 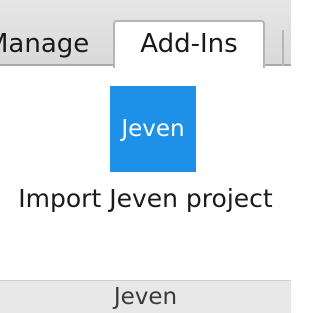 I want to click on tab-add-ins-label: Add-Ins, so click(x=189, y=44).